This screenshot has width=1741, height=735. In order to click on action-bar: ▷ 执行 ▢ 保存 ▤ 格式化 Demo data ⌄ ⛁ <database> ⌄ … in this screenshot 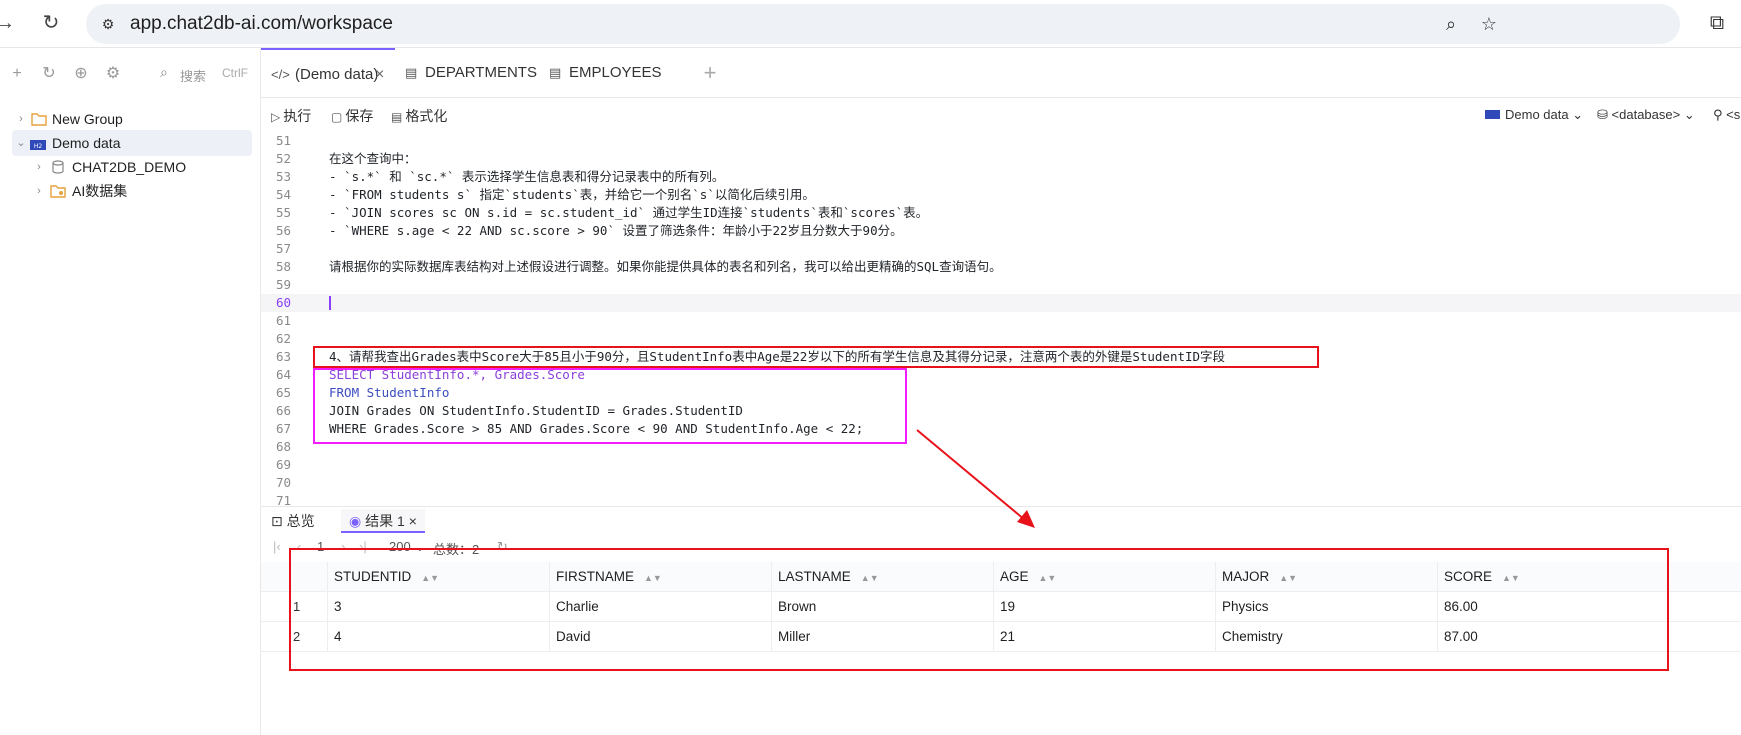, I will do `click(1001, 115)`.